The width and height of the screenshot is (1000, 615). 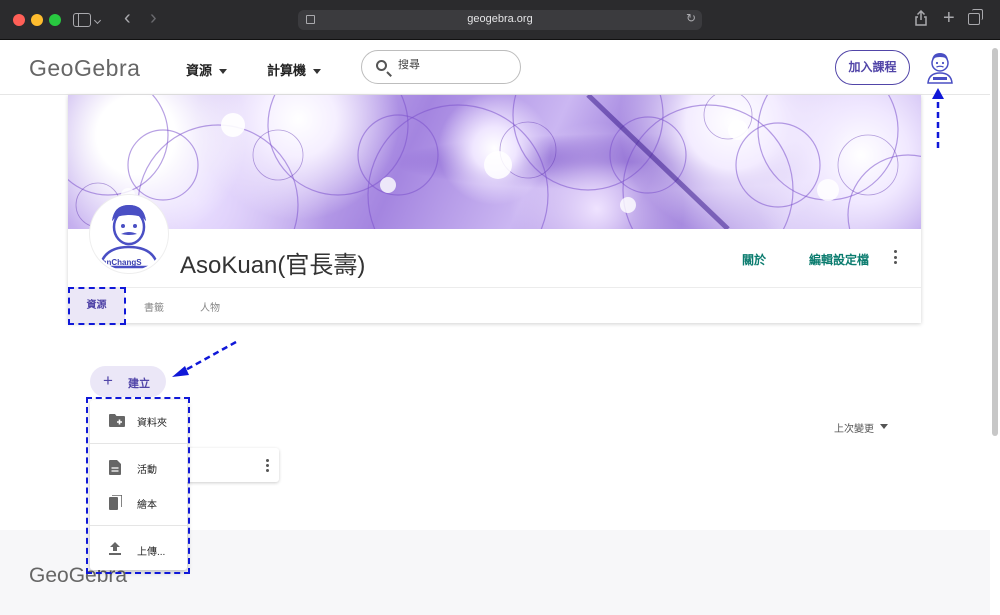 I want to click on menu-item-activity: 活動, so click(x=138, y=467).